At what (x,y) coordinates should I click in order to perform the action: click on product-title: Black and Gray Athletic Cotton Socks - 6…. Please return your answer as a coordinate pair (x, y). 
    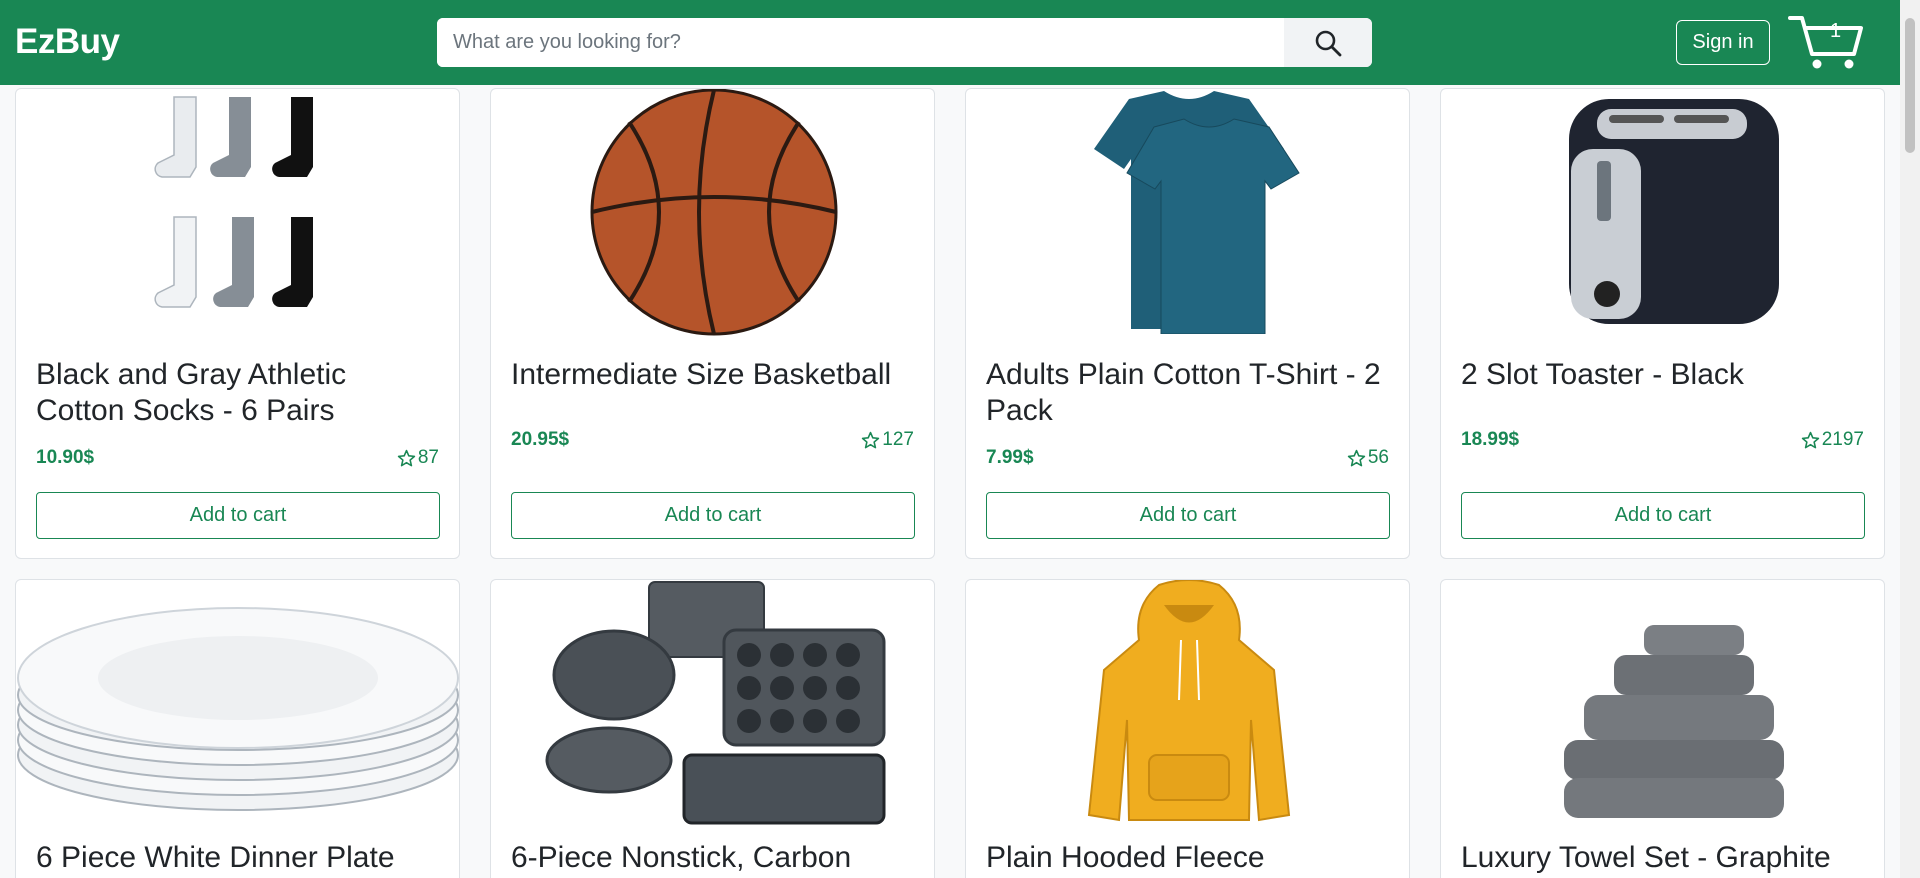
    Looking at the image, I should click on (238, 393).